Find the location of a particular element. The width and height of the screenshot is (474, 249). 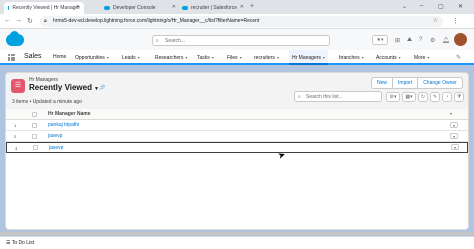

pencil-icon: ✎ is located at coordinates (458, 57).